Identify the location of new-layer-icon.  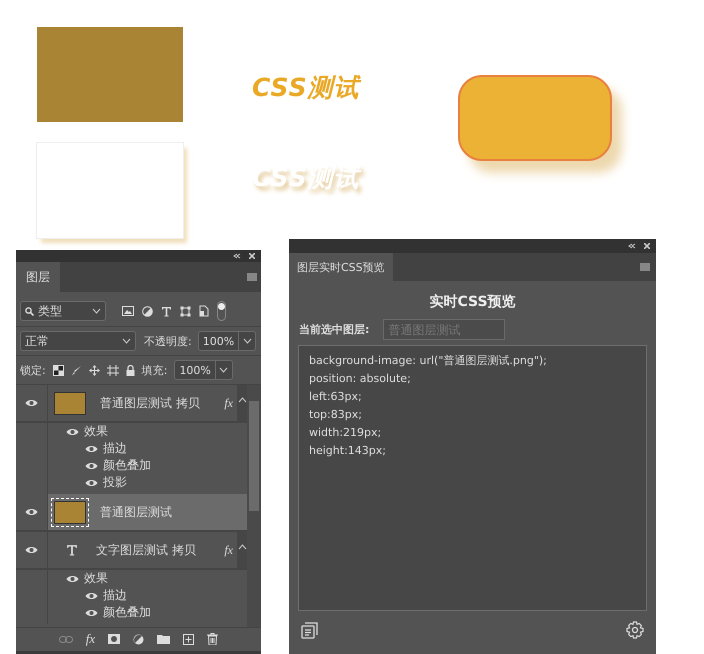
(188, 639).